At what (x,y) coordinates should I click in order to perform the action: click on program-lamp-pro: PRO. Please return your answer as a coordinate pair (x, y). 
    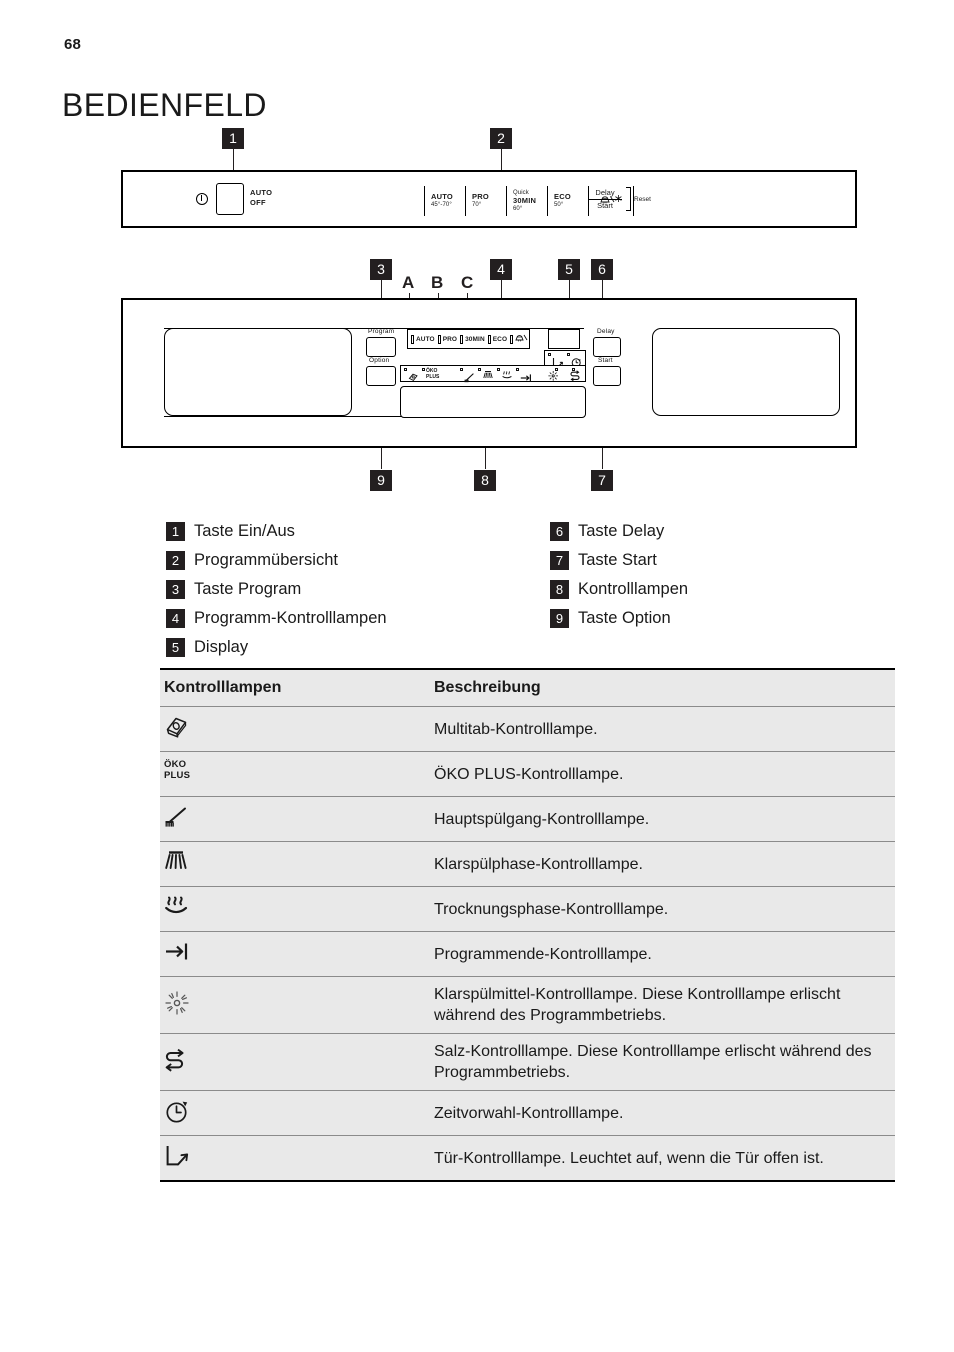
    Looking at the image, I should click on (446, 339).